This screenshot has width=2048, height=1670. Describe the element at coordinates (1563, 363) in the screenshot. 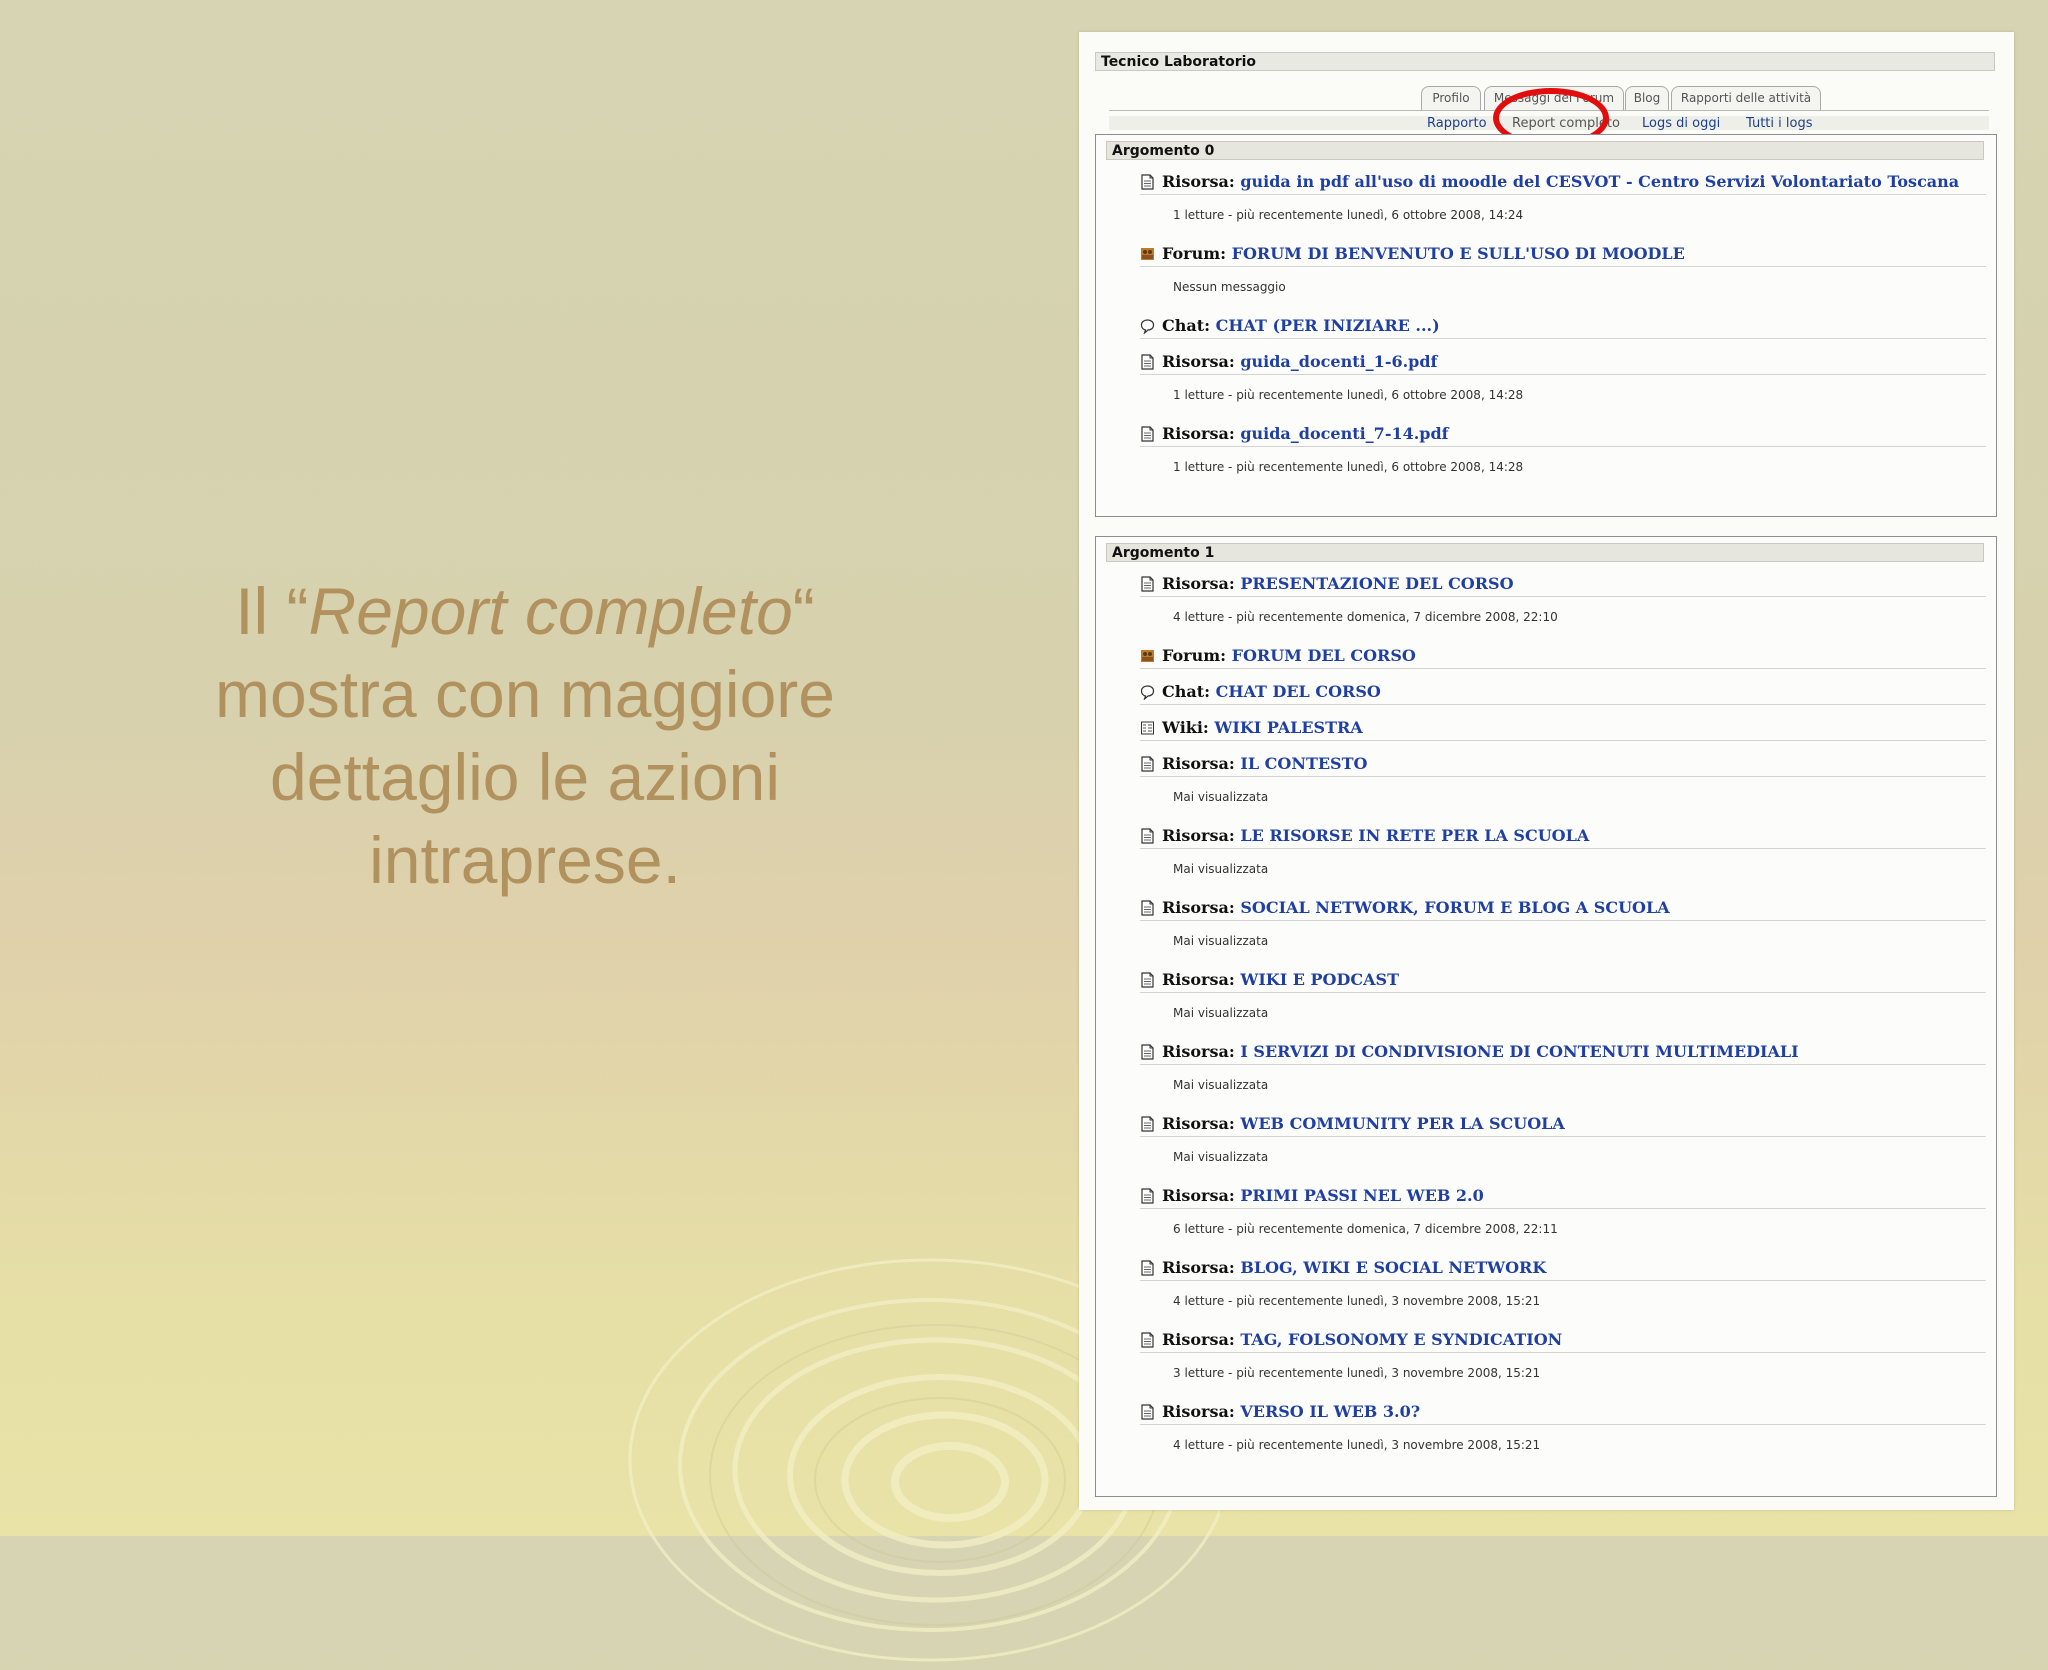

I see `activity-row: Risorsa: guida_docenti_1-6.pdf` at that location.